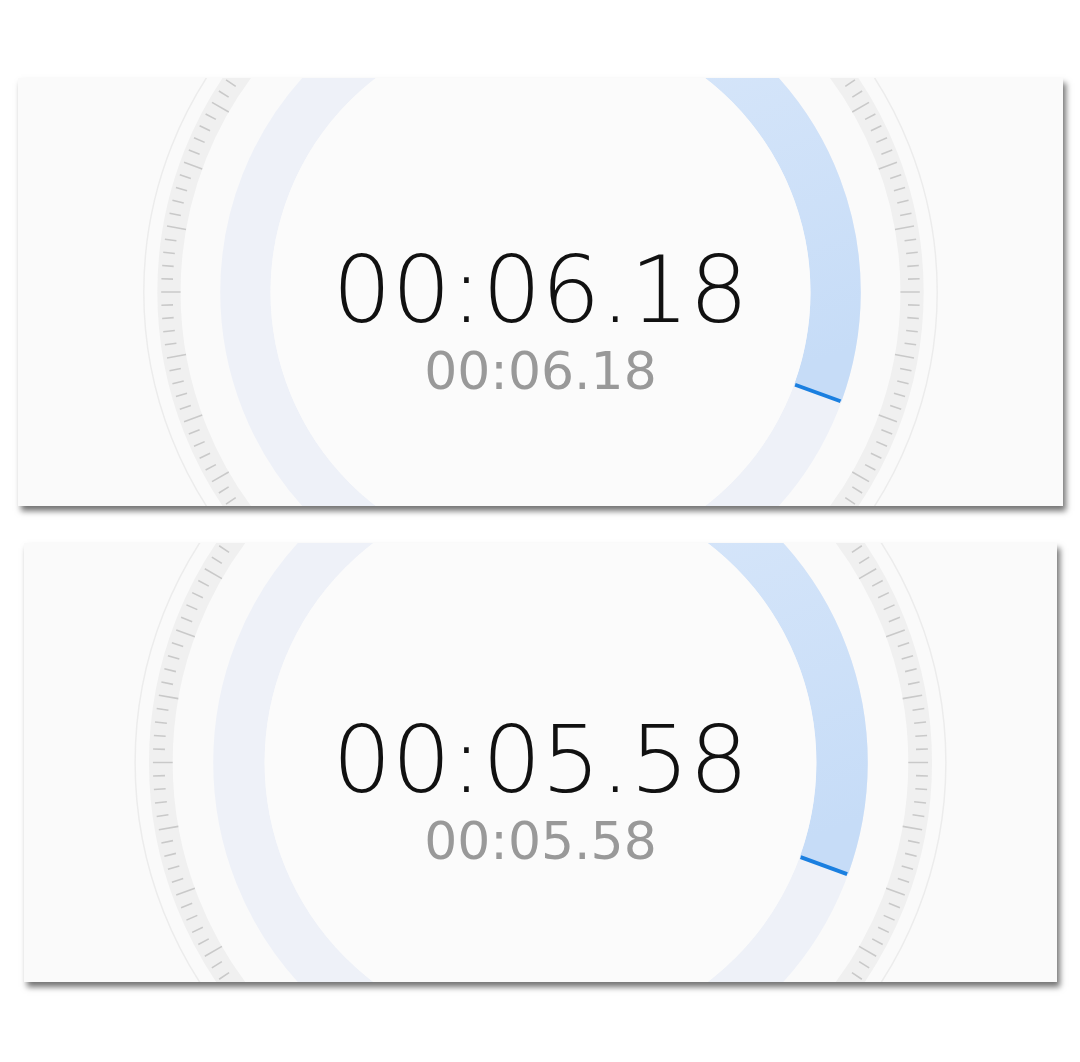 The width and height of the screenshot is (1080, 1062). What do you see at coordinates (540, 841) in the screenshot?
I see `lap-time: 00:05.58` at bounding box center [540, 841].